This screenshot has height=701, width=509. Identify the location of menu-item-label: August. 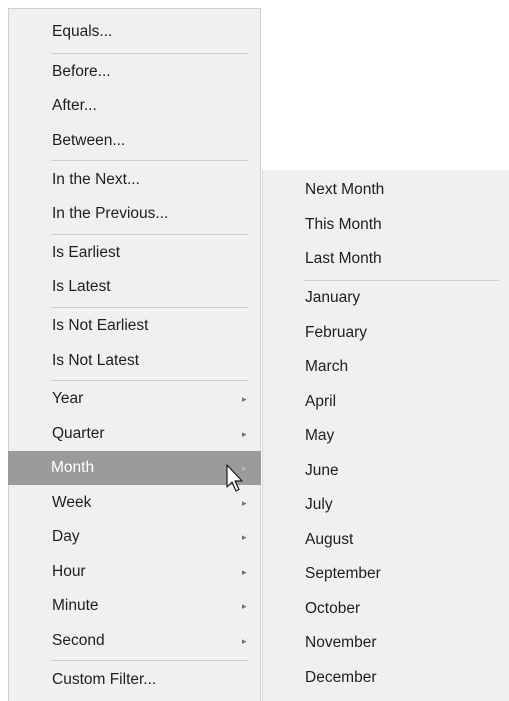
(329, 539).